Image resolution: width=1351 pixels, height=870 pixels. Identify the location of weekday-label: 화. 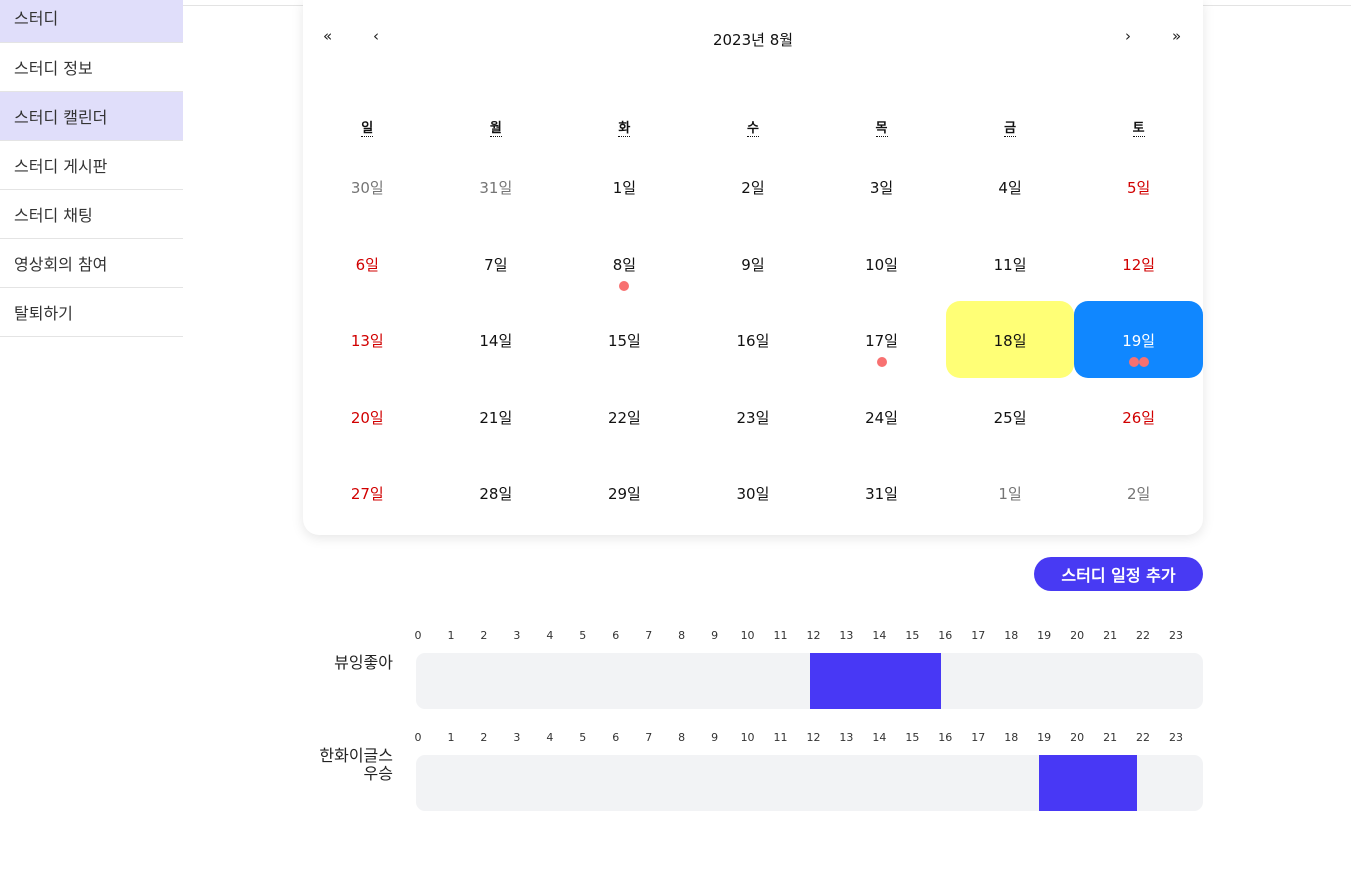
(624, 127).